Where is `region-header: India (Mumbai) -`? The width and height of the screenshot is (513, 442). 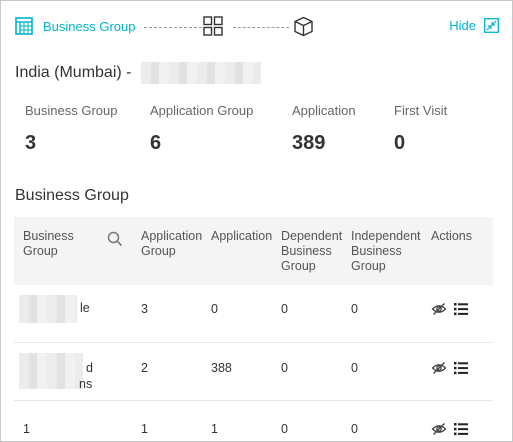 region-header: India (Mumbai) - is located at coordinates (138, 73).